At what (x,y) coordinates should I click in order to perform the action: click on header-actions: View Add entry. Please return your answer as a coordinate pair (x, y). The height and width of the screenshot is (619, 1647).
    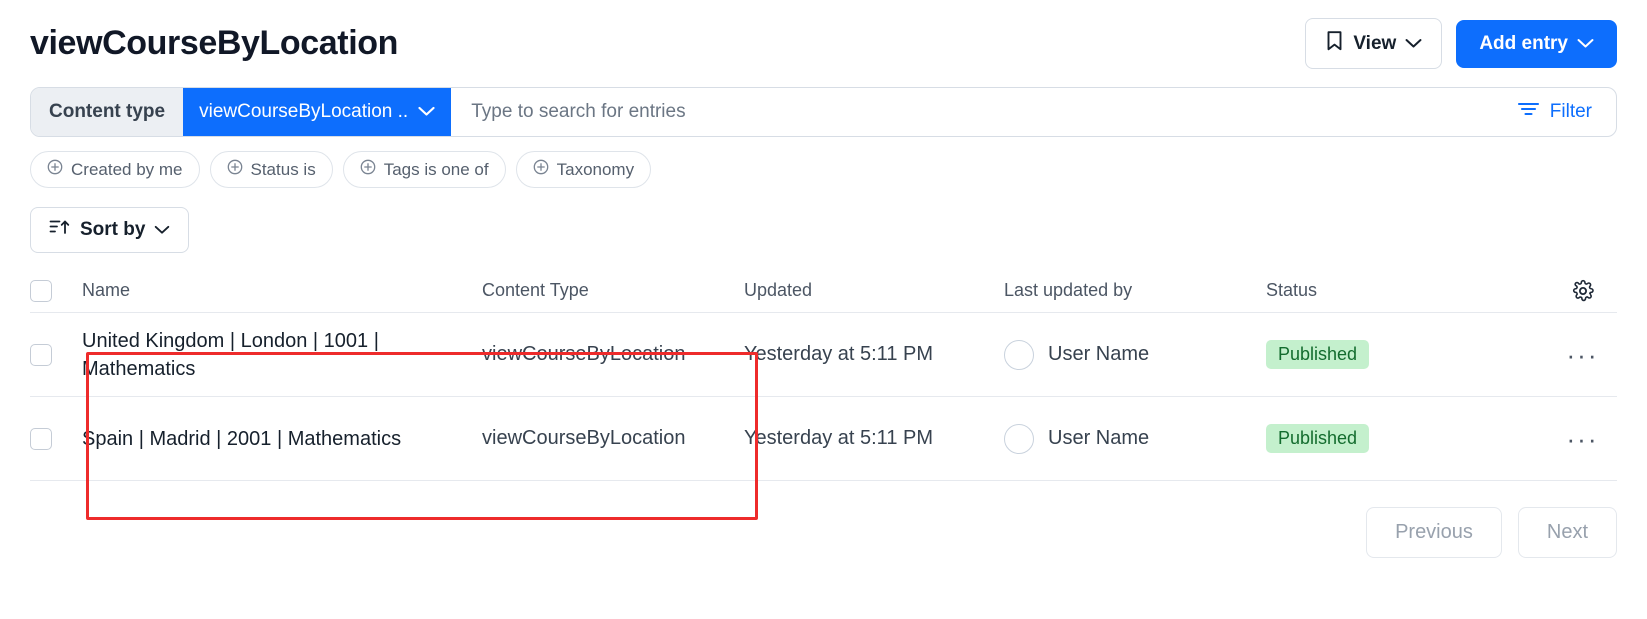
    Looking at the image, I should click on (1461, 43).